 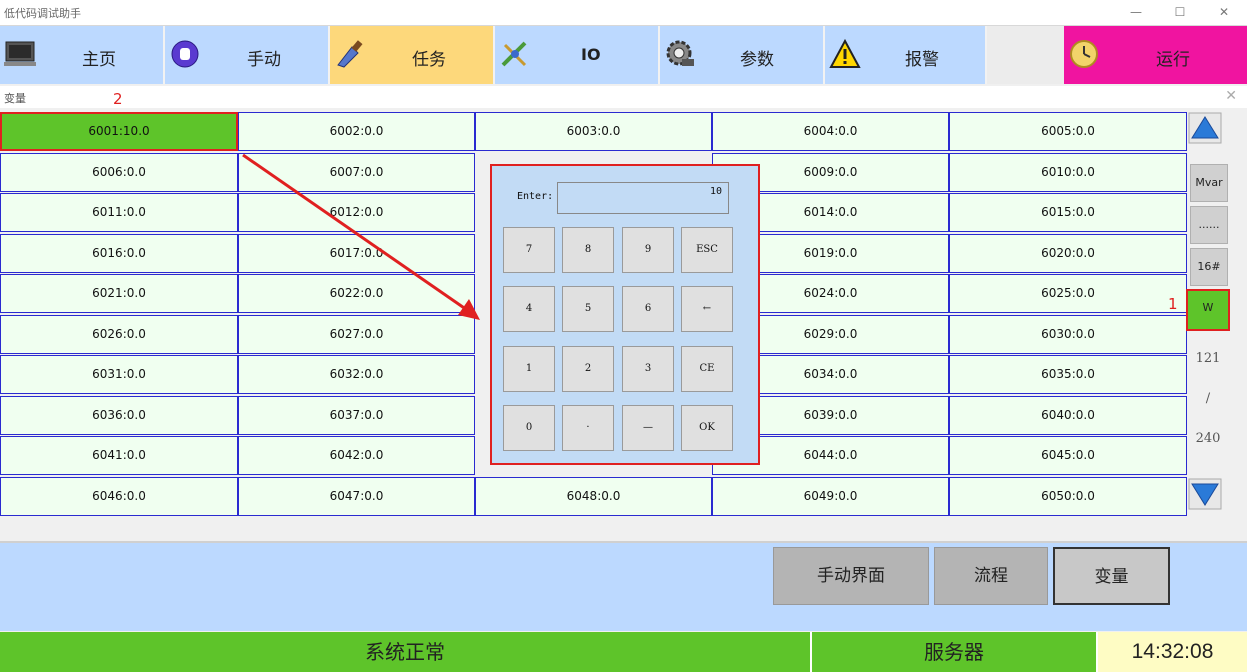 I want to click on page-up-arrow-icon, so click(x=1205, y=128).